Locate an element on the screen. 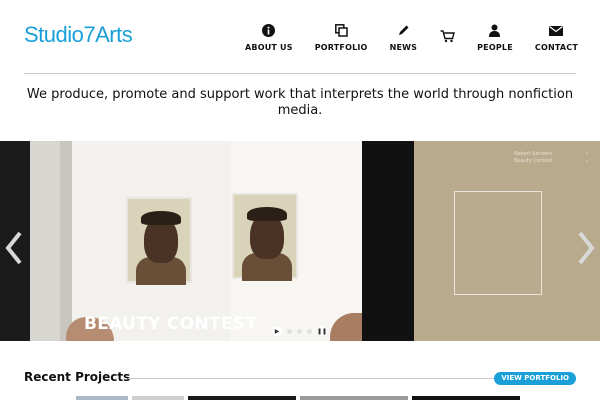 This screenshot has width=600, height=400. cover-title: Beauty Contest is located at coordinates (533, 161).